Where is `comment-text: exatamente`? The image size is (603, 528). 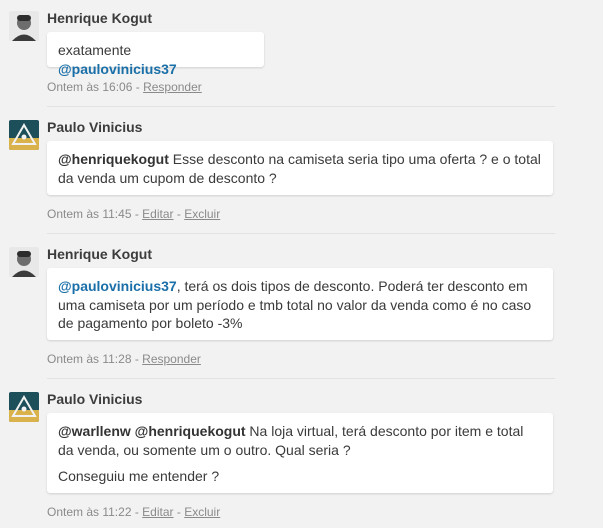 comment-text: exatamente is located at coordinates (95, 50).